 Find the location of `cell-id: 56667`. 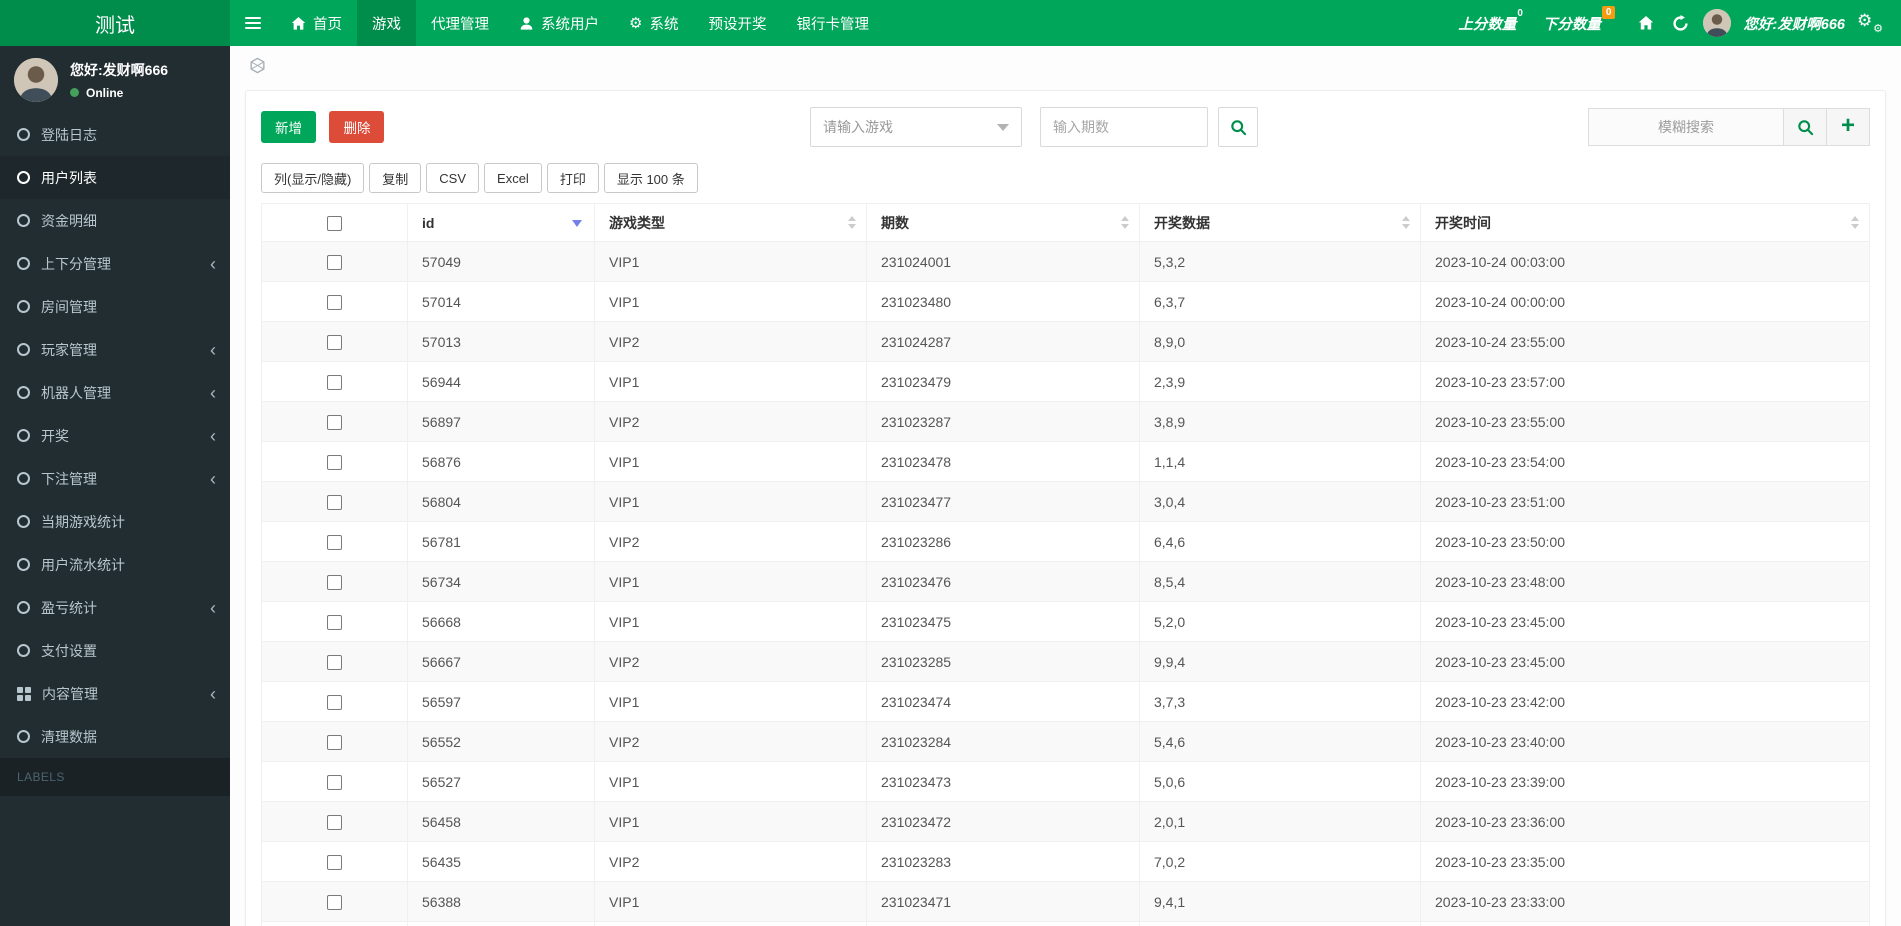

cell-id: 56667 is located at coordinates (501, 661).